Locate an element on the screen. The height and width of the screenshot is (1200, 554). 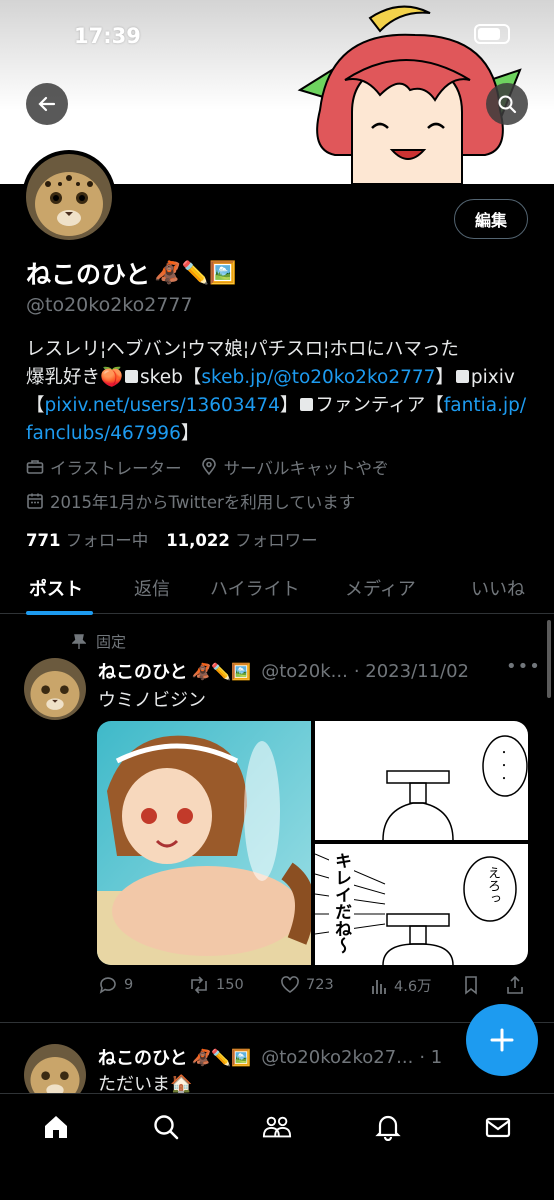
status-time: 17:39 is located at coordinates (107, 36).